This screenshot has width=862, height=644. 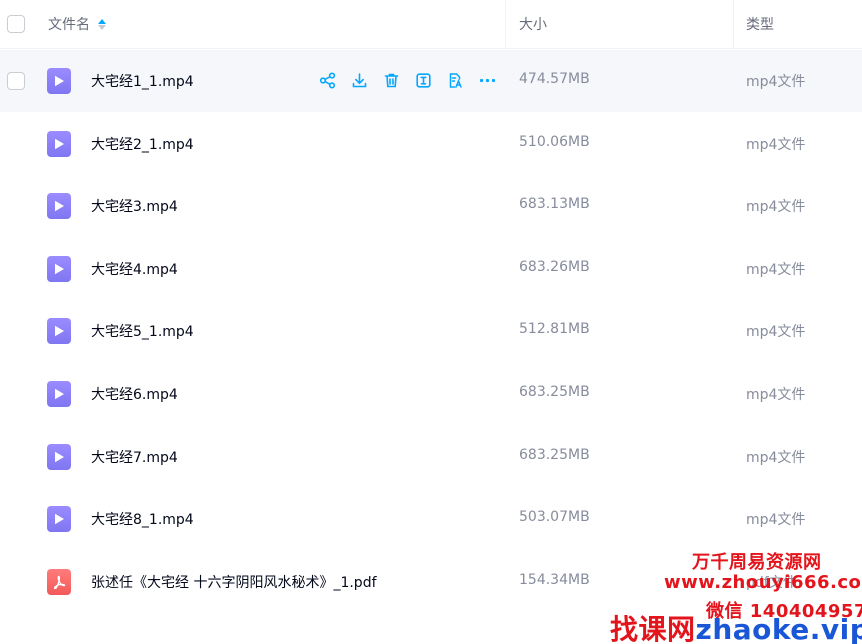 I want to click on column-header-name-label: 文件名, so click(x=69, y=25).